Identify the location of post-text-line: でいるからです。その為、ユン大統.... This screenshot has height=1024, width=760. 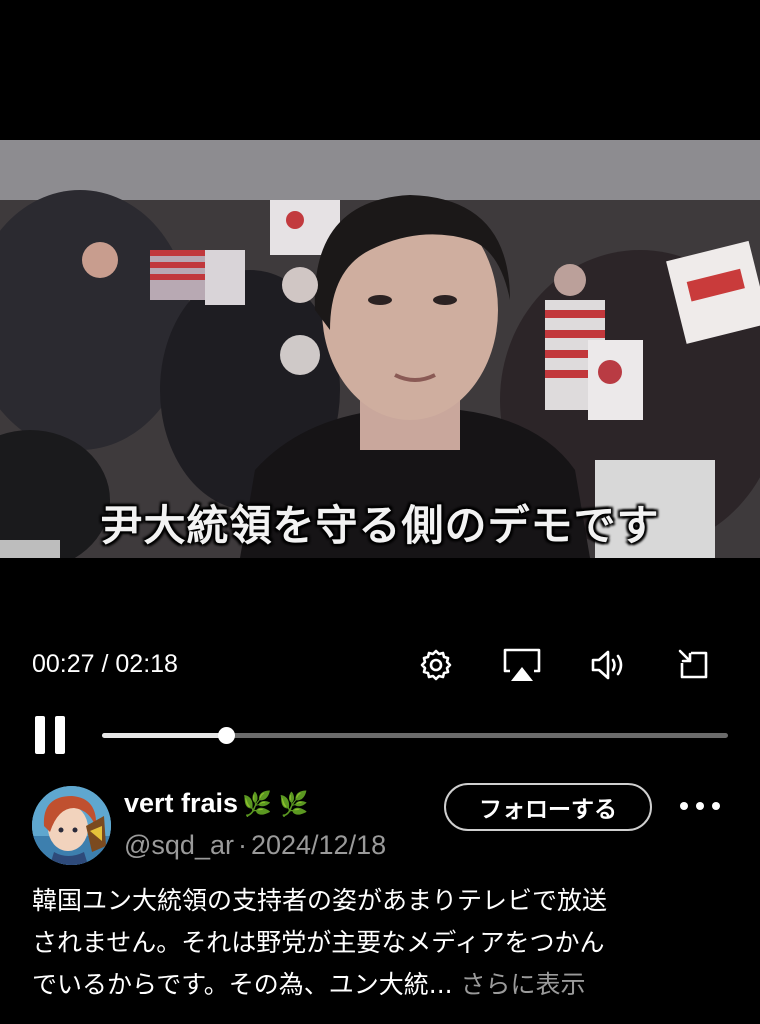
(242, 984).